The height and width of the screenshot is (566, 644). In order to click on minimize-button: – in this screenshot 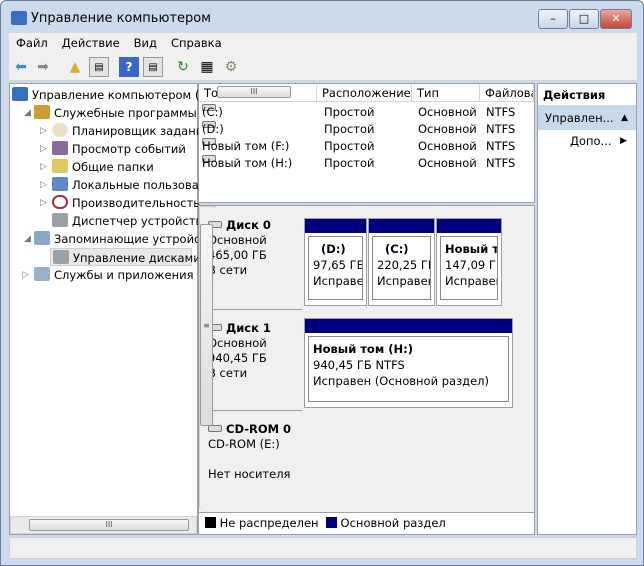, I will do `click(553, 19)`.